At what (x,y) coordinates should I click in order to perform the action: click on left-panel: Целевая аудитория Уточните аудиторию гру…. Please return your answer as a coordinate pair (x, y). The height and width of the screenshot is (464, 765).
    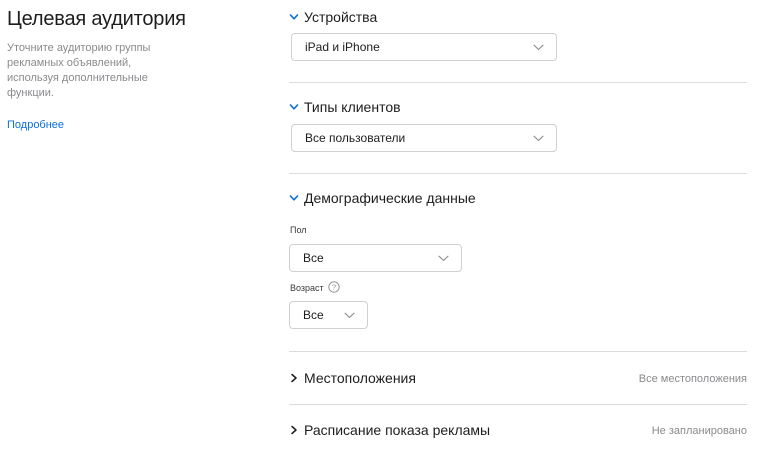
    Looking at the image, I should click on (107, 69).